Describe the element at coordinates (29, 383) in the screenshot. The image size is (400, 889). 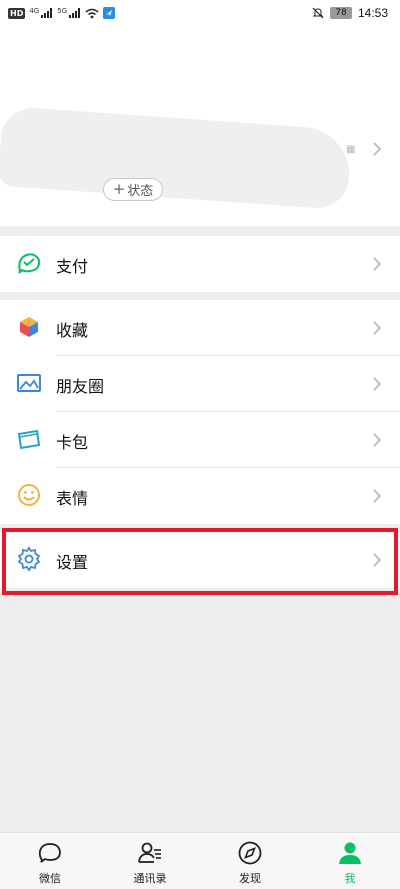
I see `moments-picture-icon` at that location.